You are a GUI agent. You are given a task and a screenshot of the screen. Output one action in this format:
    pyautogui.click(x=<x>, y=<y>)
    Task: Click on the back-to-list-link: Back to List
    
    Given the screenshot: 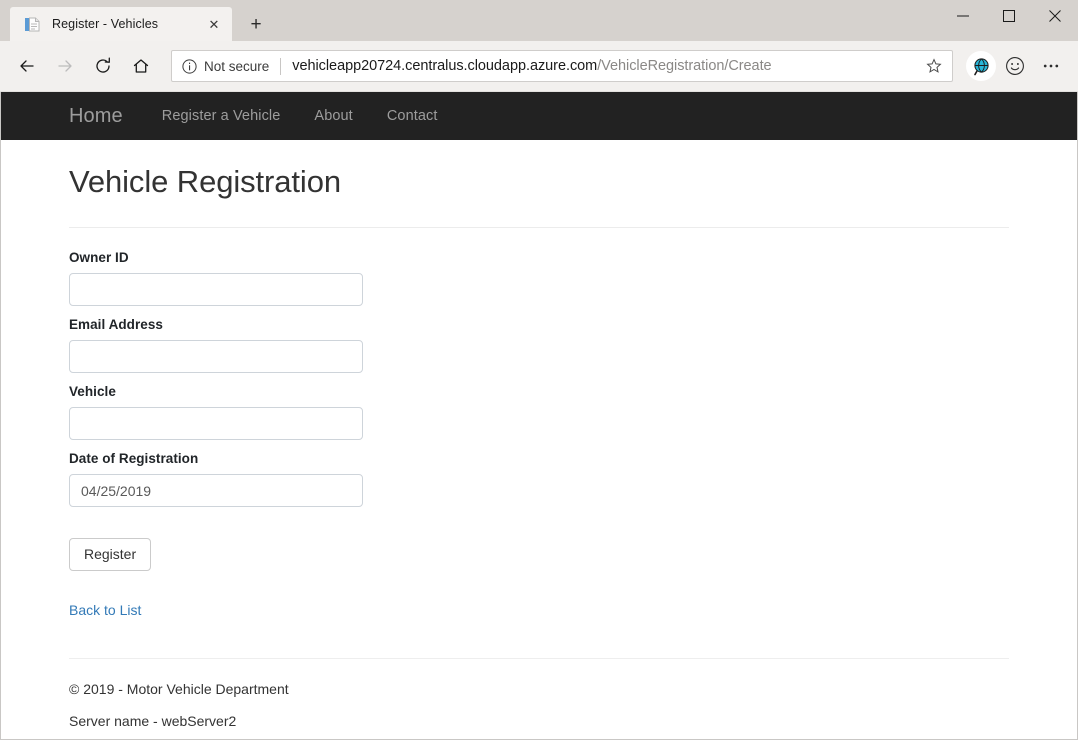 What is the action you would take?
    pyautogui.click(x=105, y=610)
    